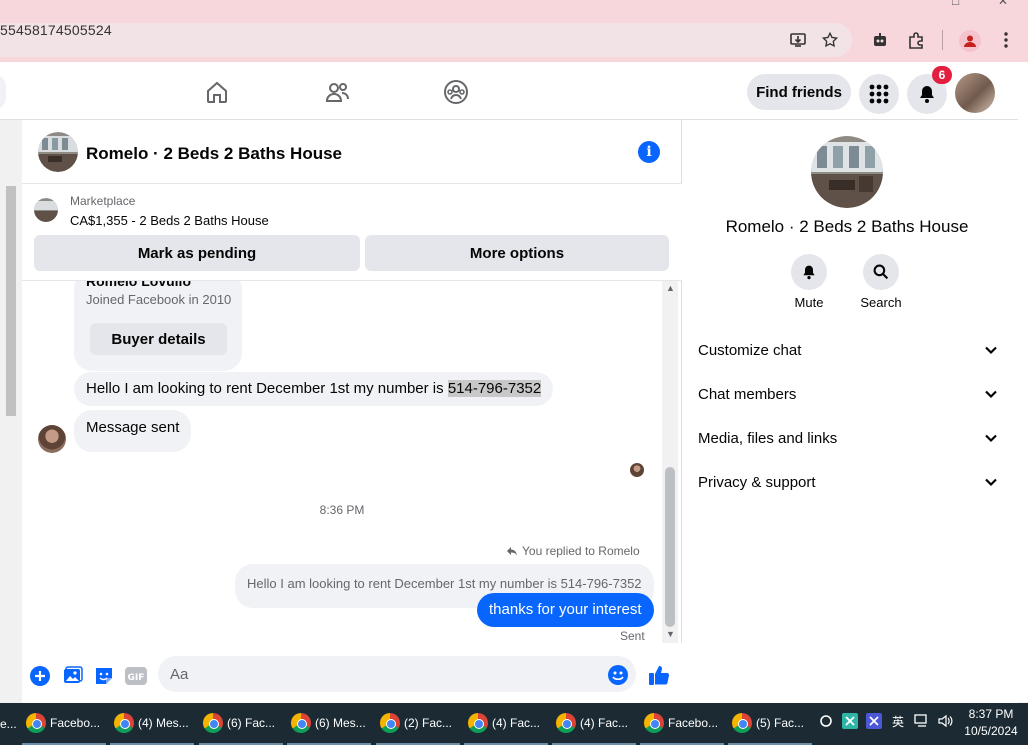 The height and width of the screenshot is (745, 1028). I want to click on scroll-down-arrow: ▼, so click(670, 634).